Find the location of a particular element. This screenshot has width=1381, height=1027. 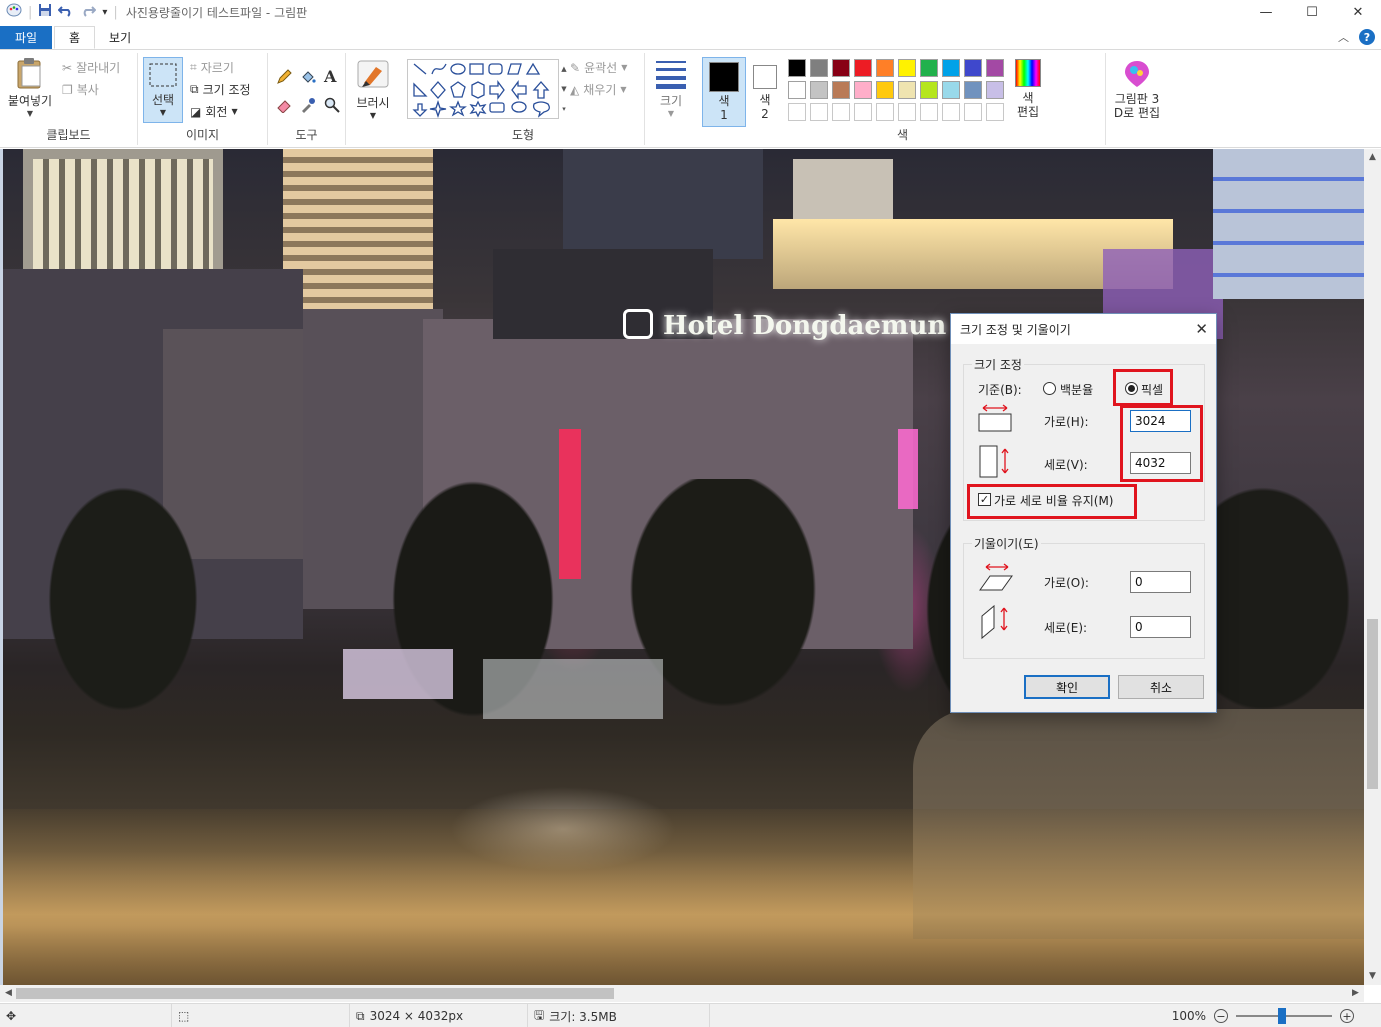

shapes-gallery-scroll: ▲ ▼ ▾ is located at coordinates (564, 89).